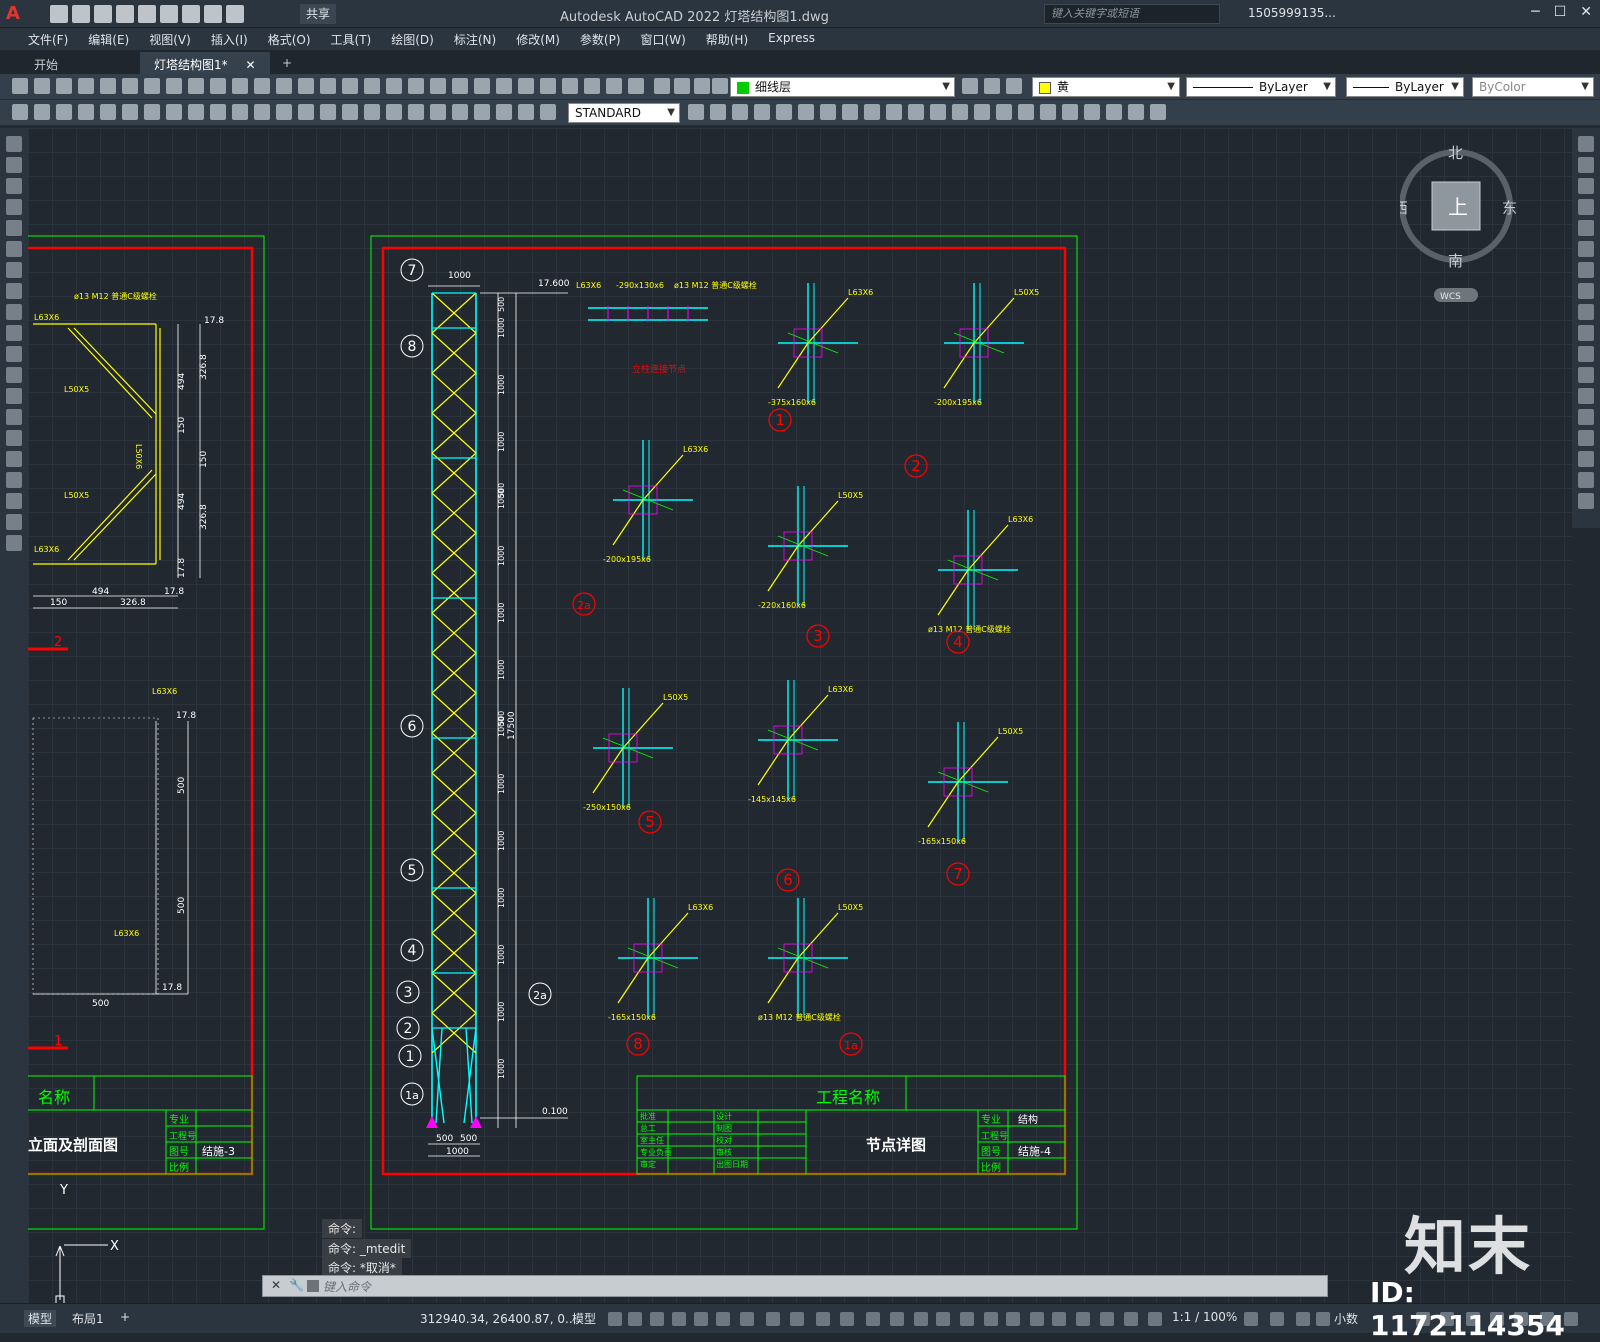  Describe the element at coordinates (296, 1285) in the screenshot. I see `customize-icon: 🔧` at that location.